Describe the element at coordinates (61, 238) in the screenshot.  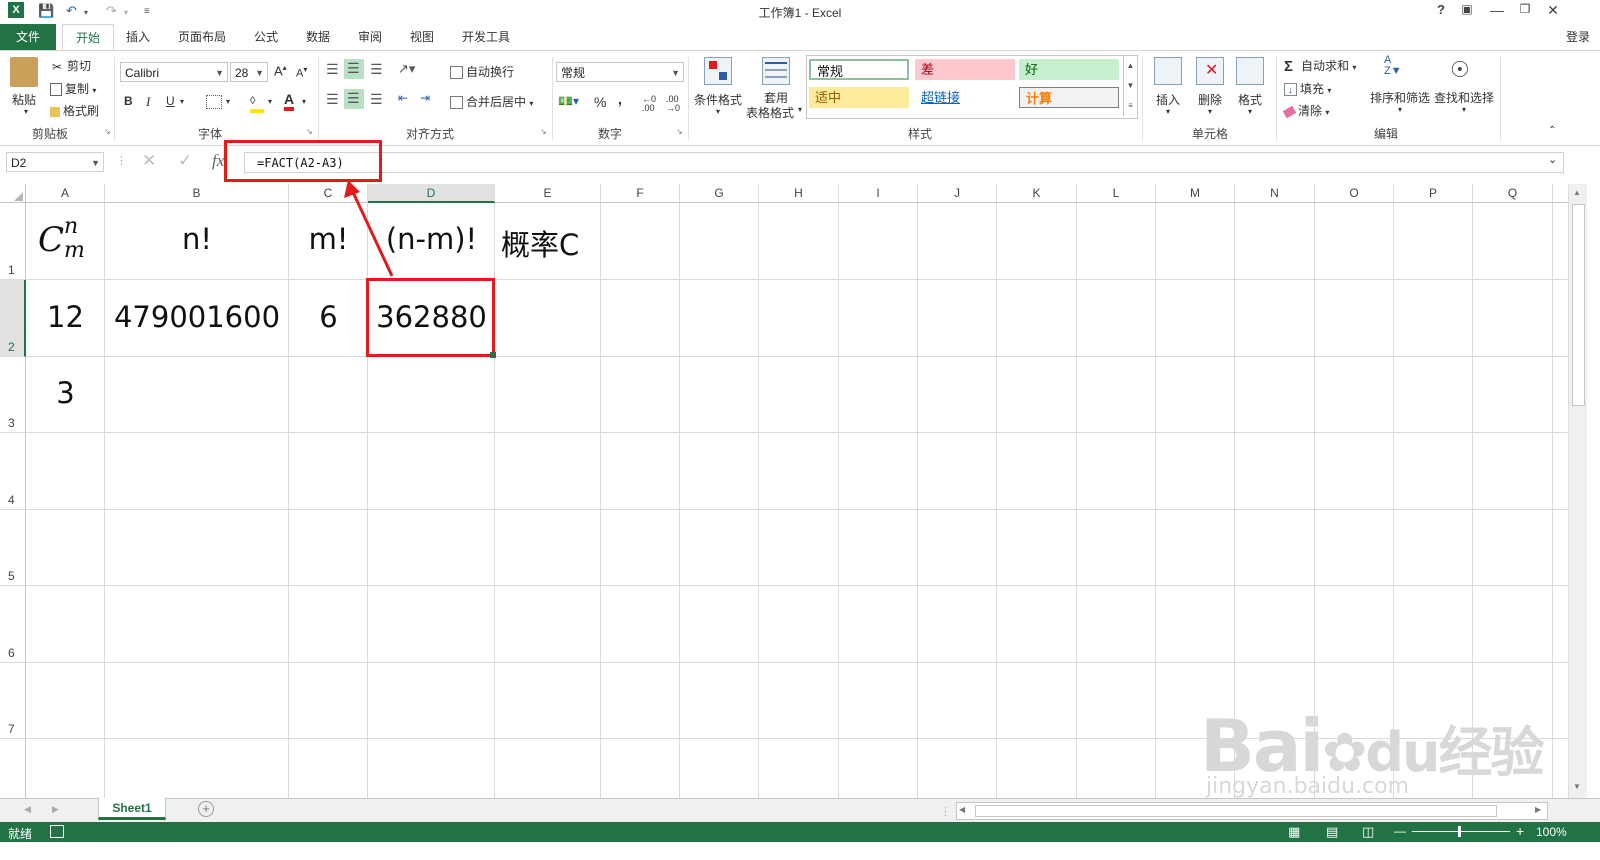
I see `cell-A1: Cnm` at that location.